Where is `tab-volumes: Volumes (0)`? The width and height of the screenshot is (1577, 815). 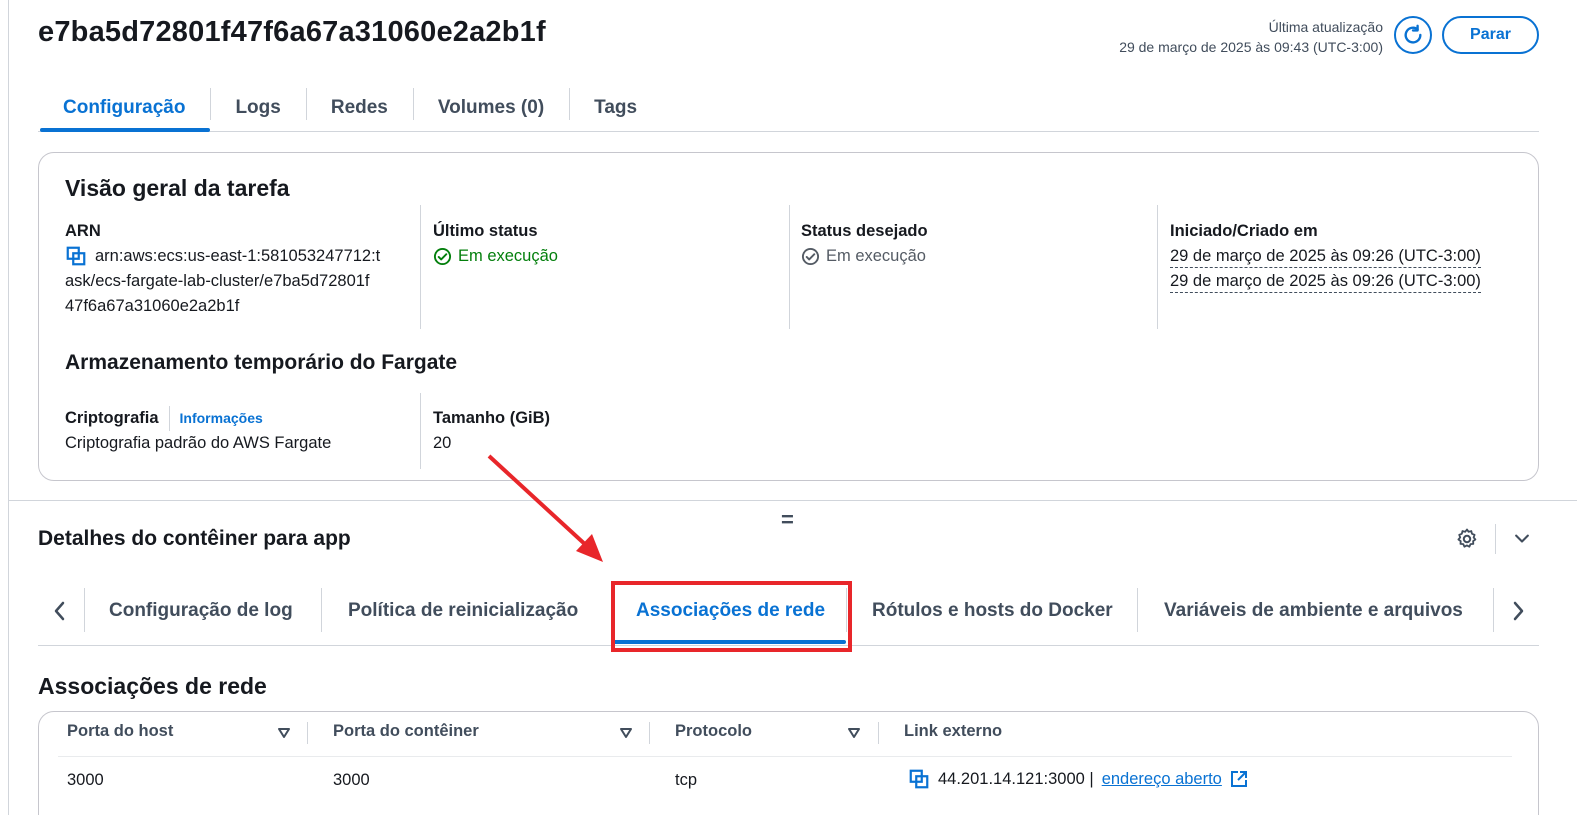
tab-volumes: Volumes (0) is located at coordinates (490, 107).